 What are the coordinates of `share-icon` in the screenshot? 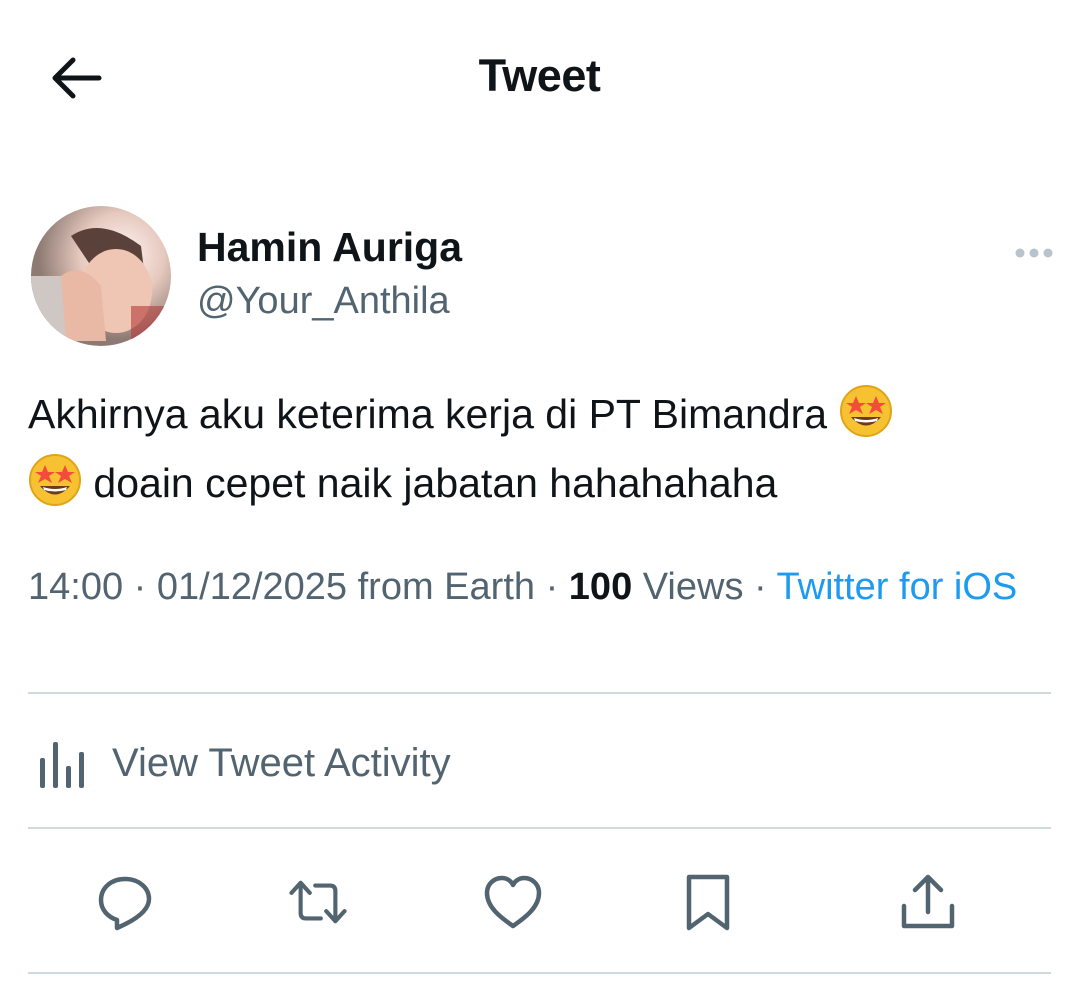 It's located at (928, 901).